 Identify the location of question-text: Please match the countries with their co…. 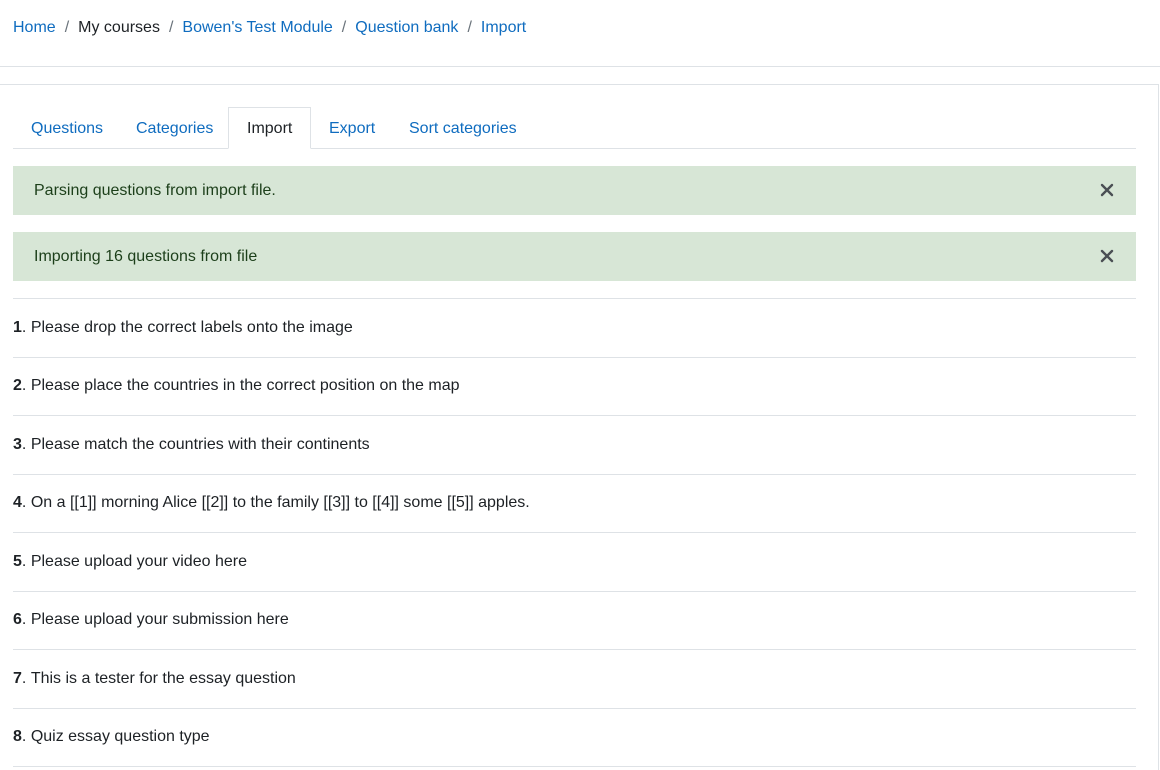
(200, 444).